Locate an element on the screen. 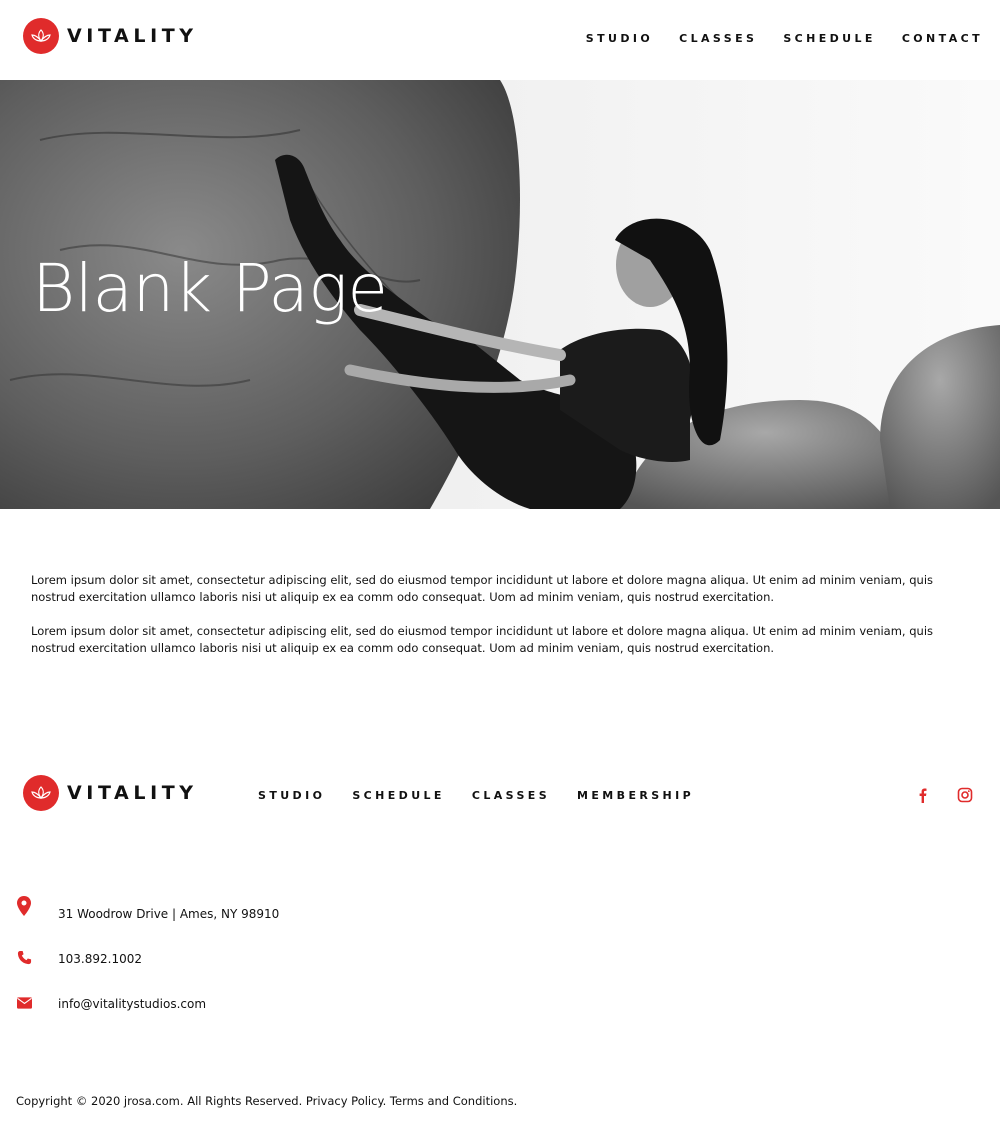  footer-nav: STUDIO SCHEDULE CLASSES MEMBERSHIP is located at coordinates (489, 795).